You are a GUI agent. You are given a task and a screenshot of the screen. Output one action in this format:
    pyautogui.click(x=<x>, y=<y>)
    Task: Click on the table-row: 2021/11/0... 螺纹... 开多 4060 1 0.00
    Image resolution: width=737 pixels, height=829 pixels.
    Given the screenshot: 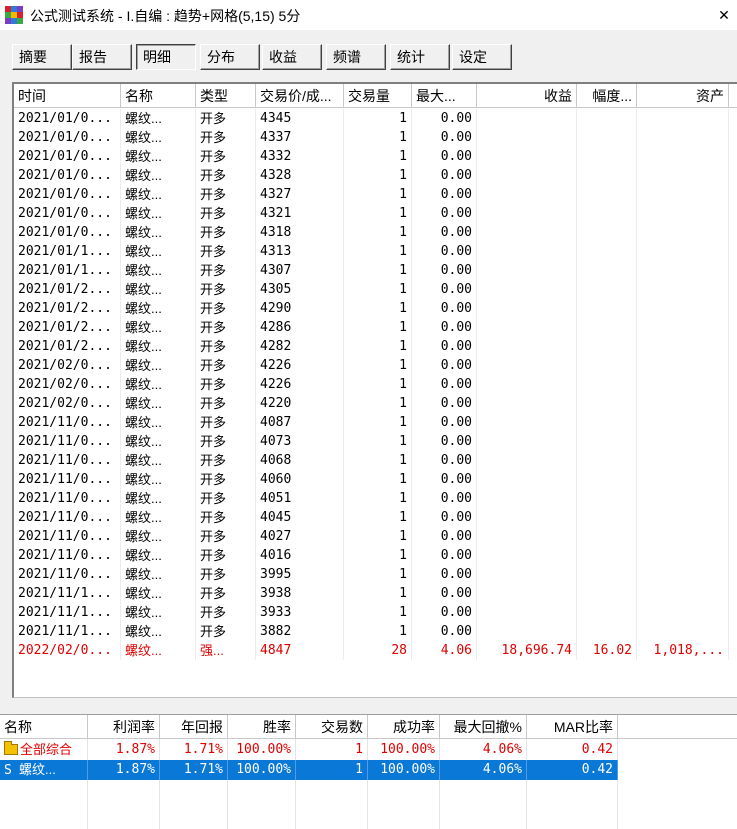 What is the action you would take?
    pyautogui.click(x=375, y=479)
    